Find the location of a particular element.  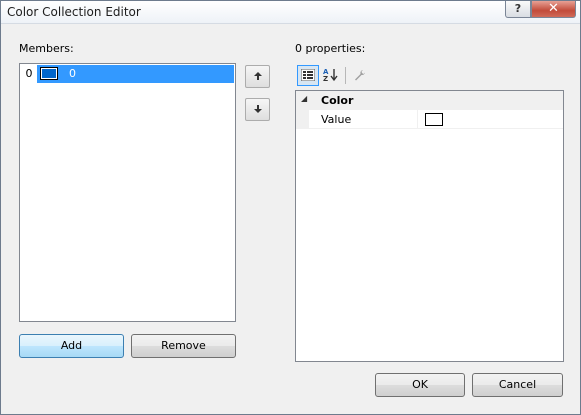

selection-highlight is located at coordinates (135, 74).